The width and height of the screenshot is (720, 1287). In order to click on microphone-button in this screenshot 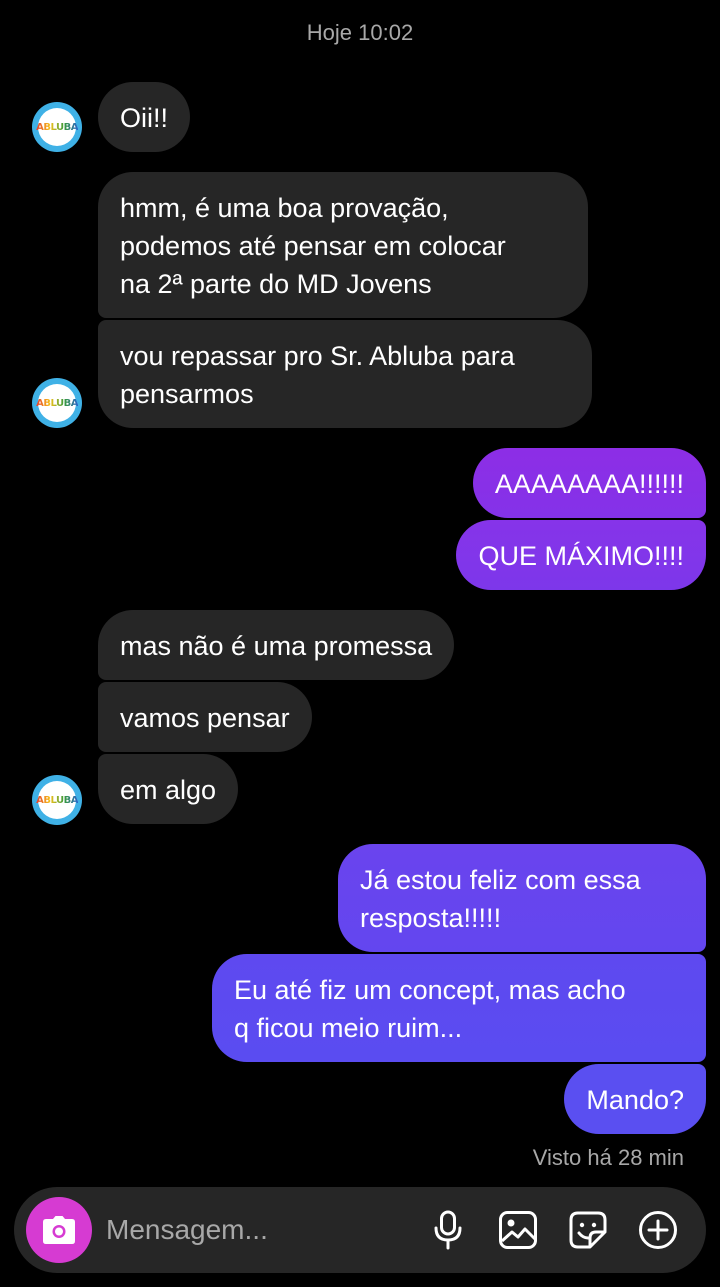, I will do `click(448, 1230)`.